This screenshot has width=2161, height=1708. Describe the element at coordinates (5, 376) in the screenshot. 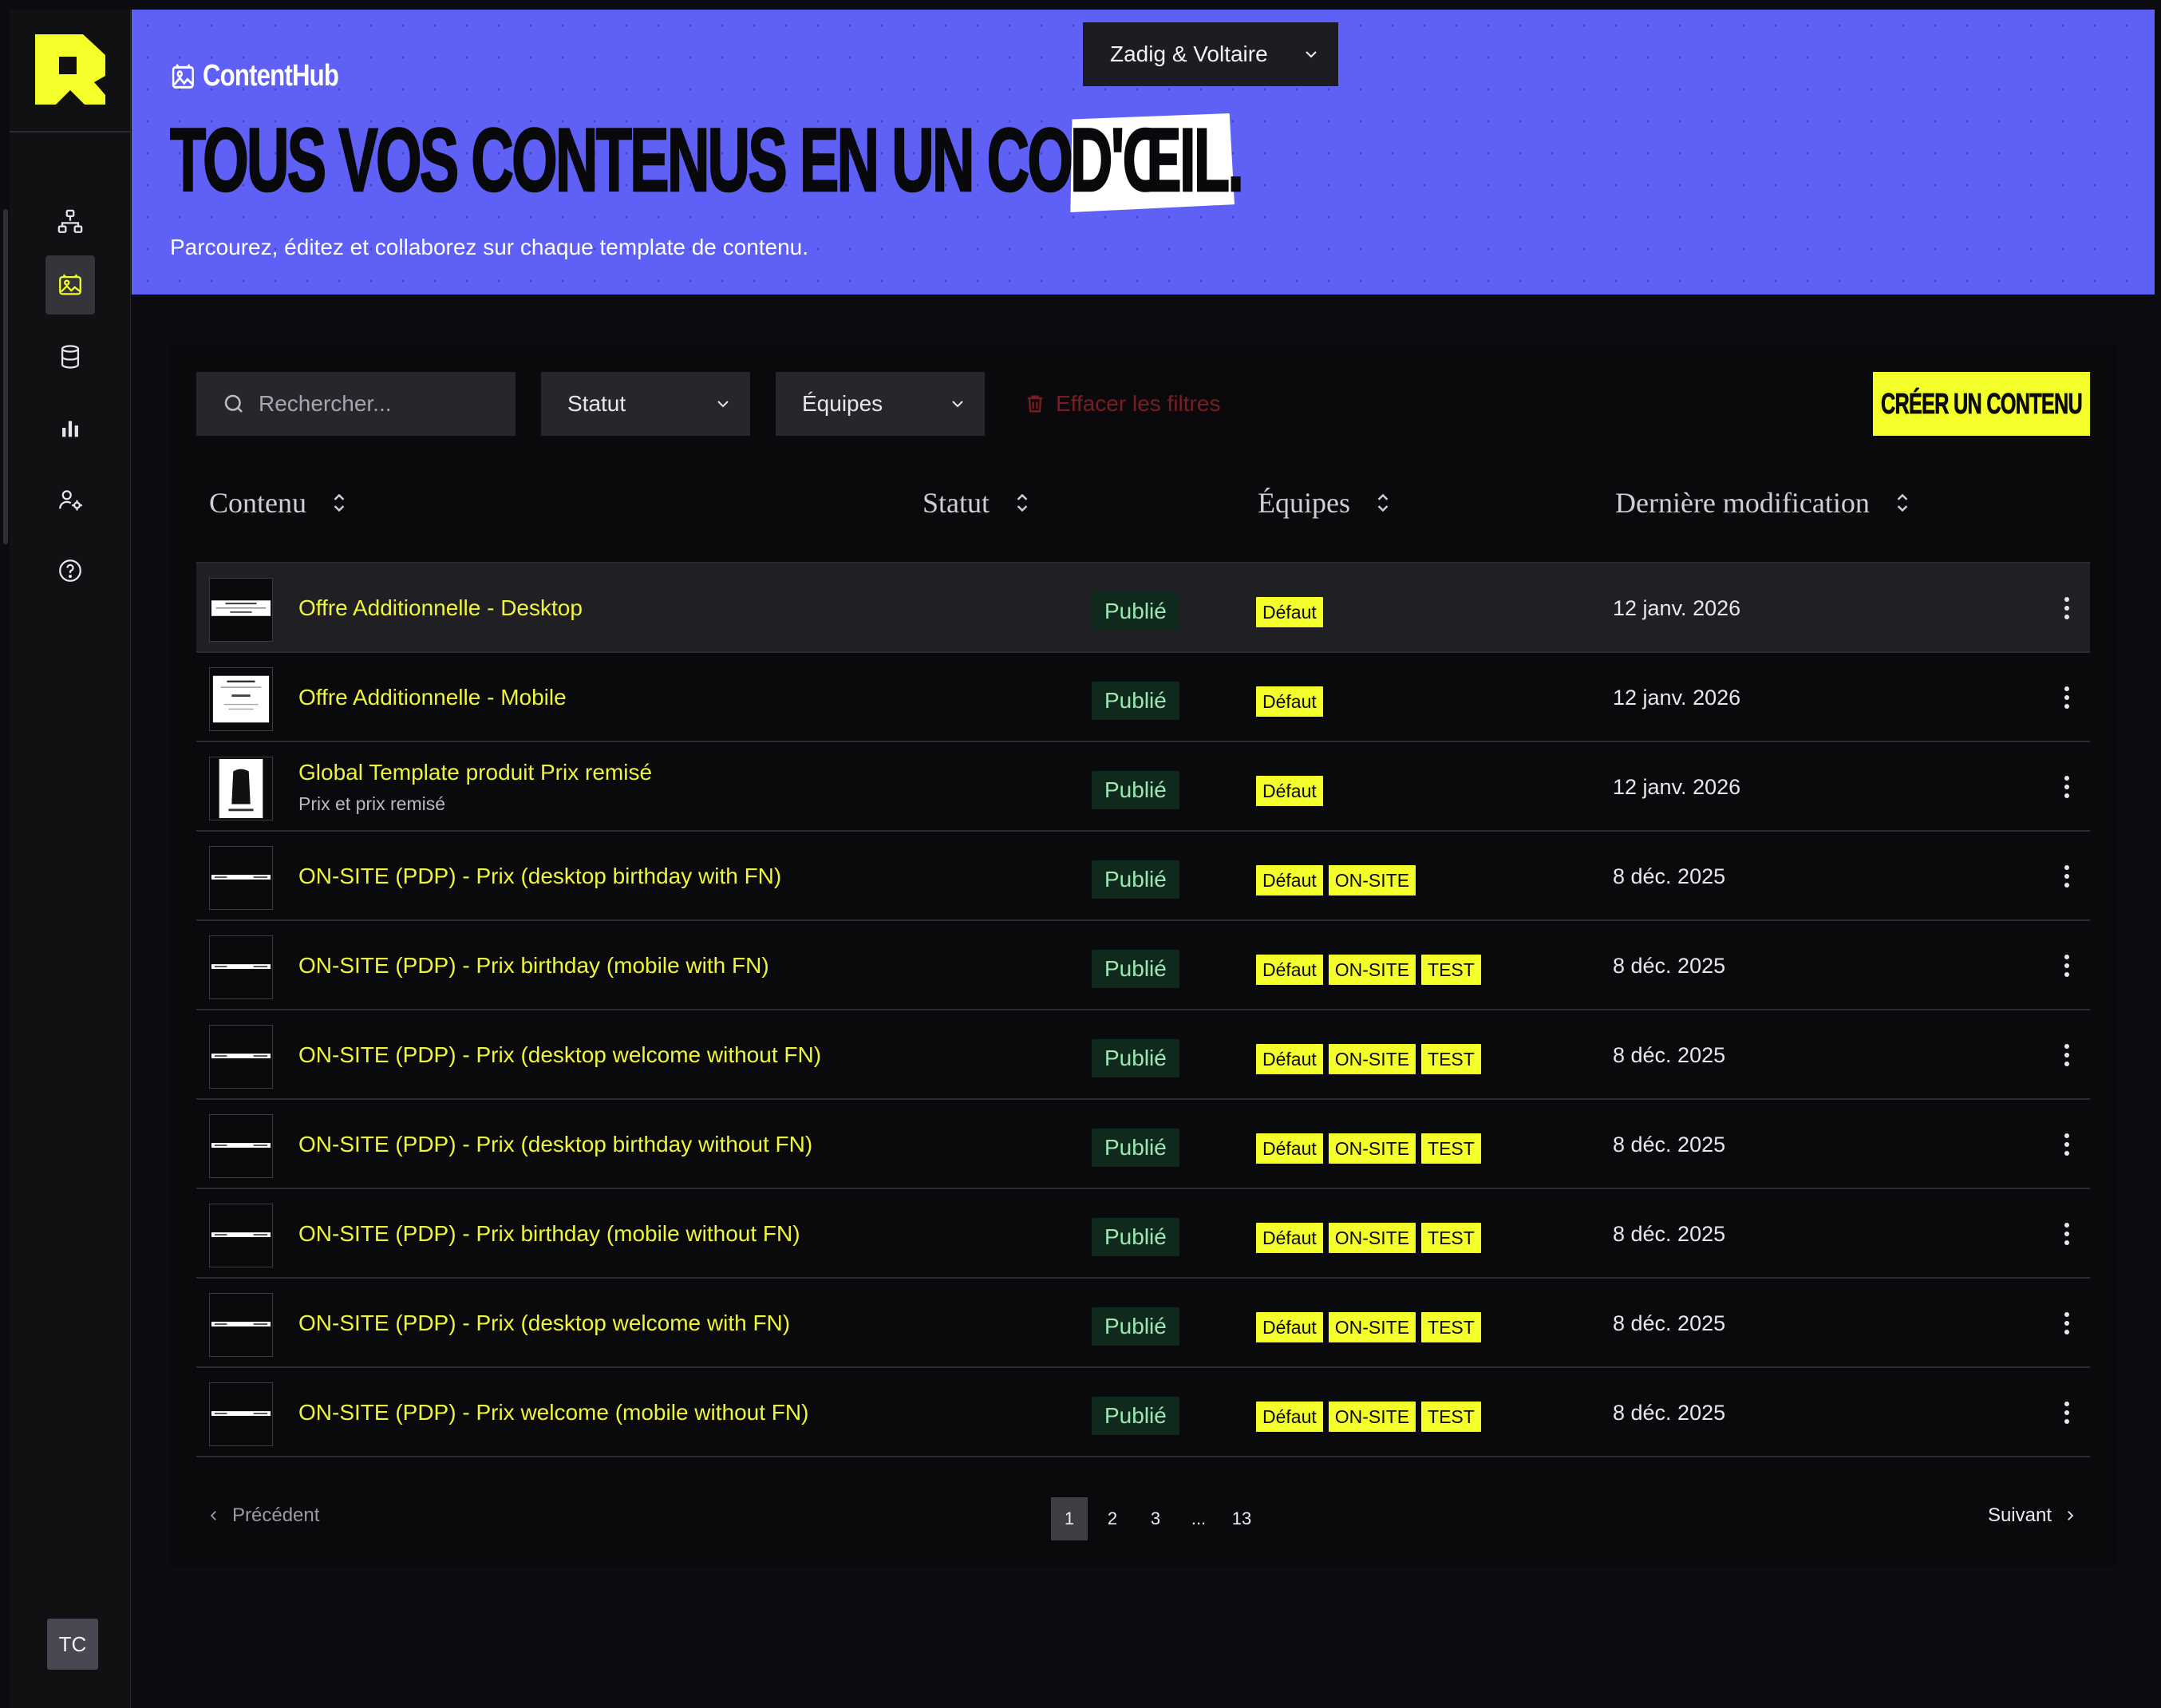

I see `sidebar-scrollbar` at that location.